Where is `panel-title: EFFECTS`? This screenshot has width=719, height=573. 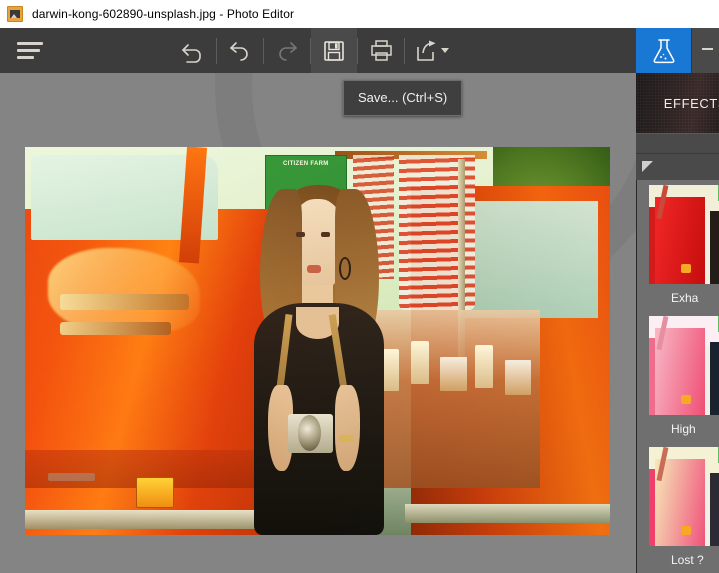
panel-title: EFFECTS is located at coordinates (691, 103).